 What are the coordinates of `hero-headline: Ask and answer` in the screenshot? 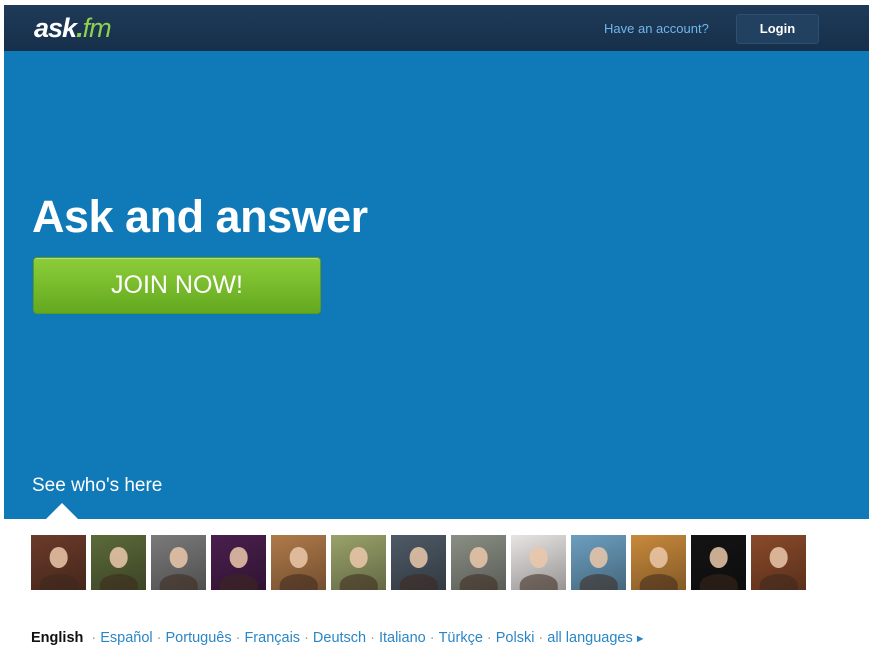 It's located at (200, 216).